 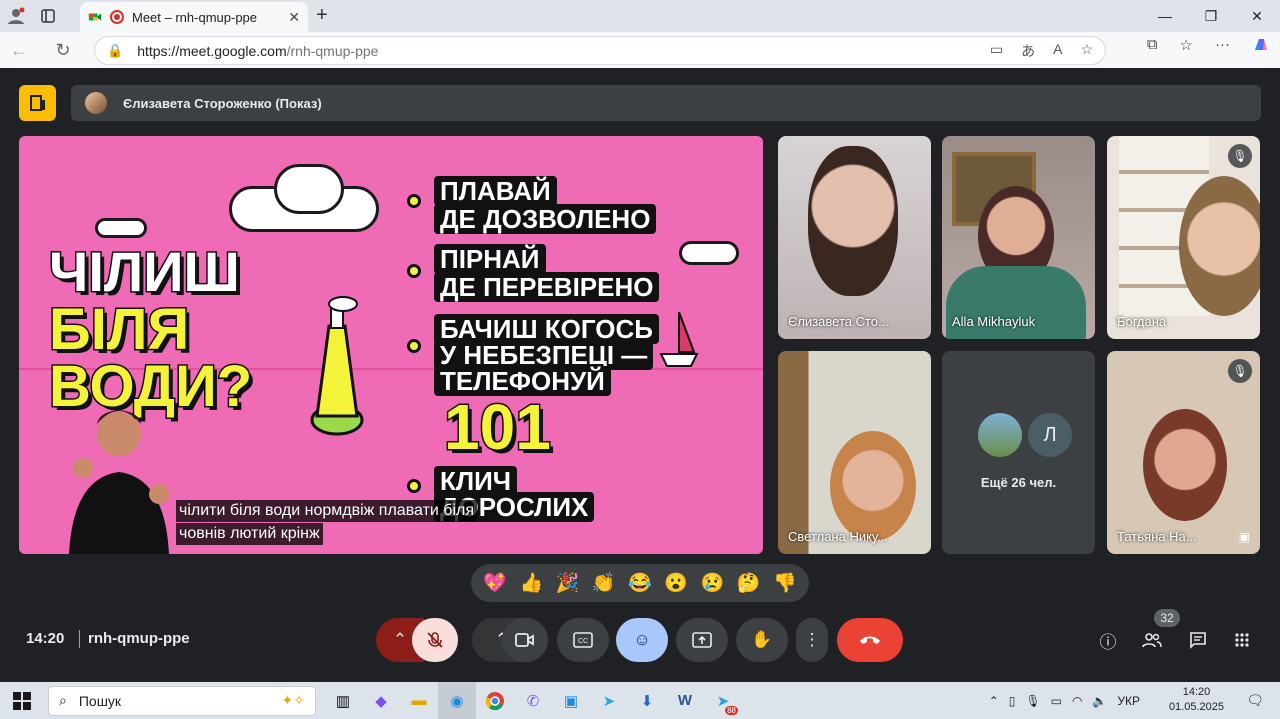 I want to click on more-participants-tile: Л Ещё 26 чел., so click(x=1018, y=452).